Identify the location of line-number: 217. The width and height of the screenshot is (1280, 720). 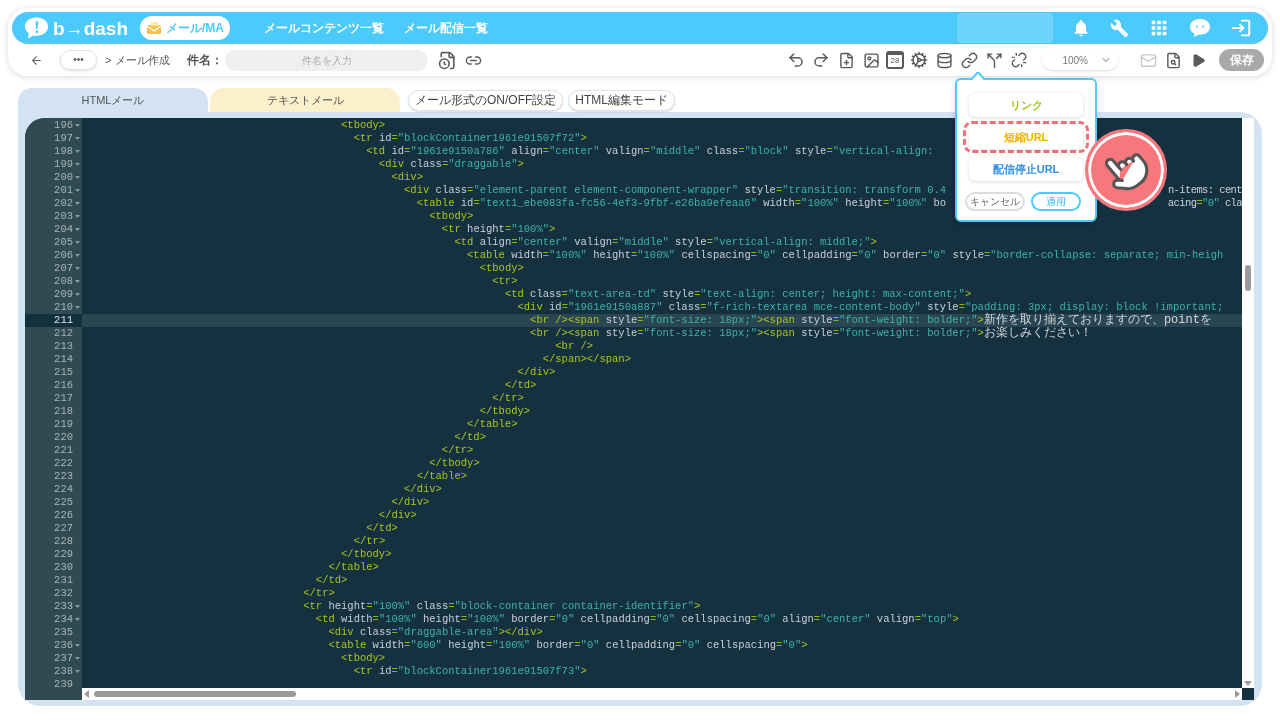
(63, 398).